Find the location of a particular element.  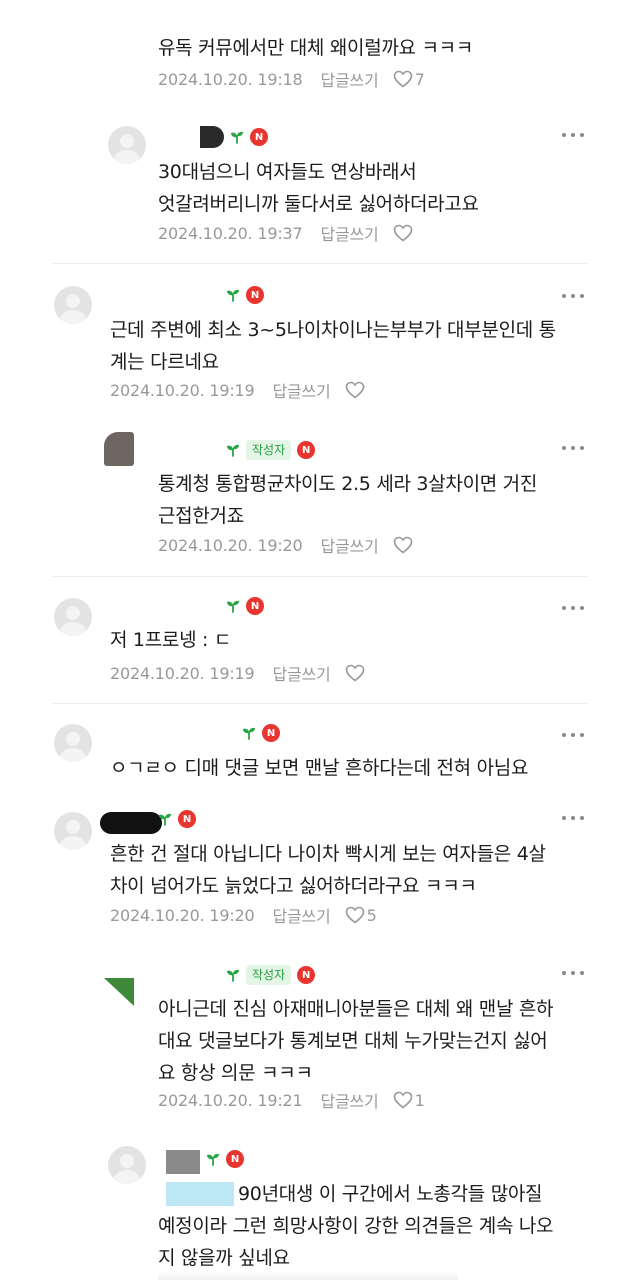

comment-text: 90년대생 이 구간에서 노총각들 많아질 is located at coordinates (390, 1194).